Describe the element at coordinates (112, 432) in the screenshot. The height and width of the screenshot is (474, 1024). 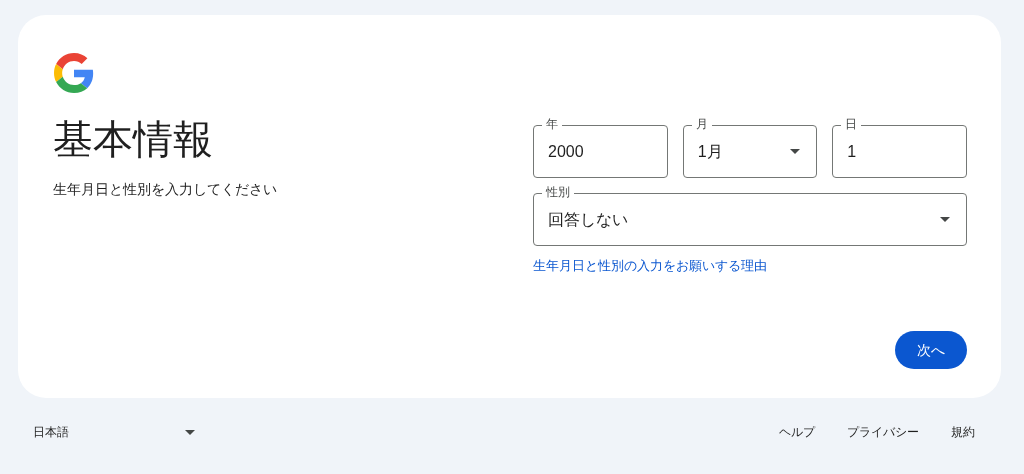
I see `language-select: 日本語` at that location.